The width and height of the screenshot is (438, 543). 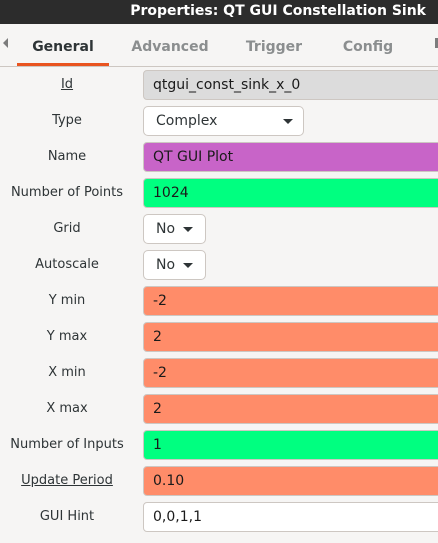 What do you see at coordinates (67, 120) in the screenshot?
I see `type-label: Type` at bounding box center [67, 120].